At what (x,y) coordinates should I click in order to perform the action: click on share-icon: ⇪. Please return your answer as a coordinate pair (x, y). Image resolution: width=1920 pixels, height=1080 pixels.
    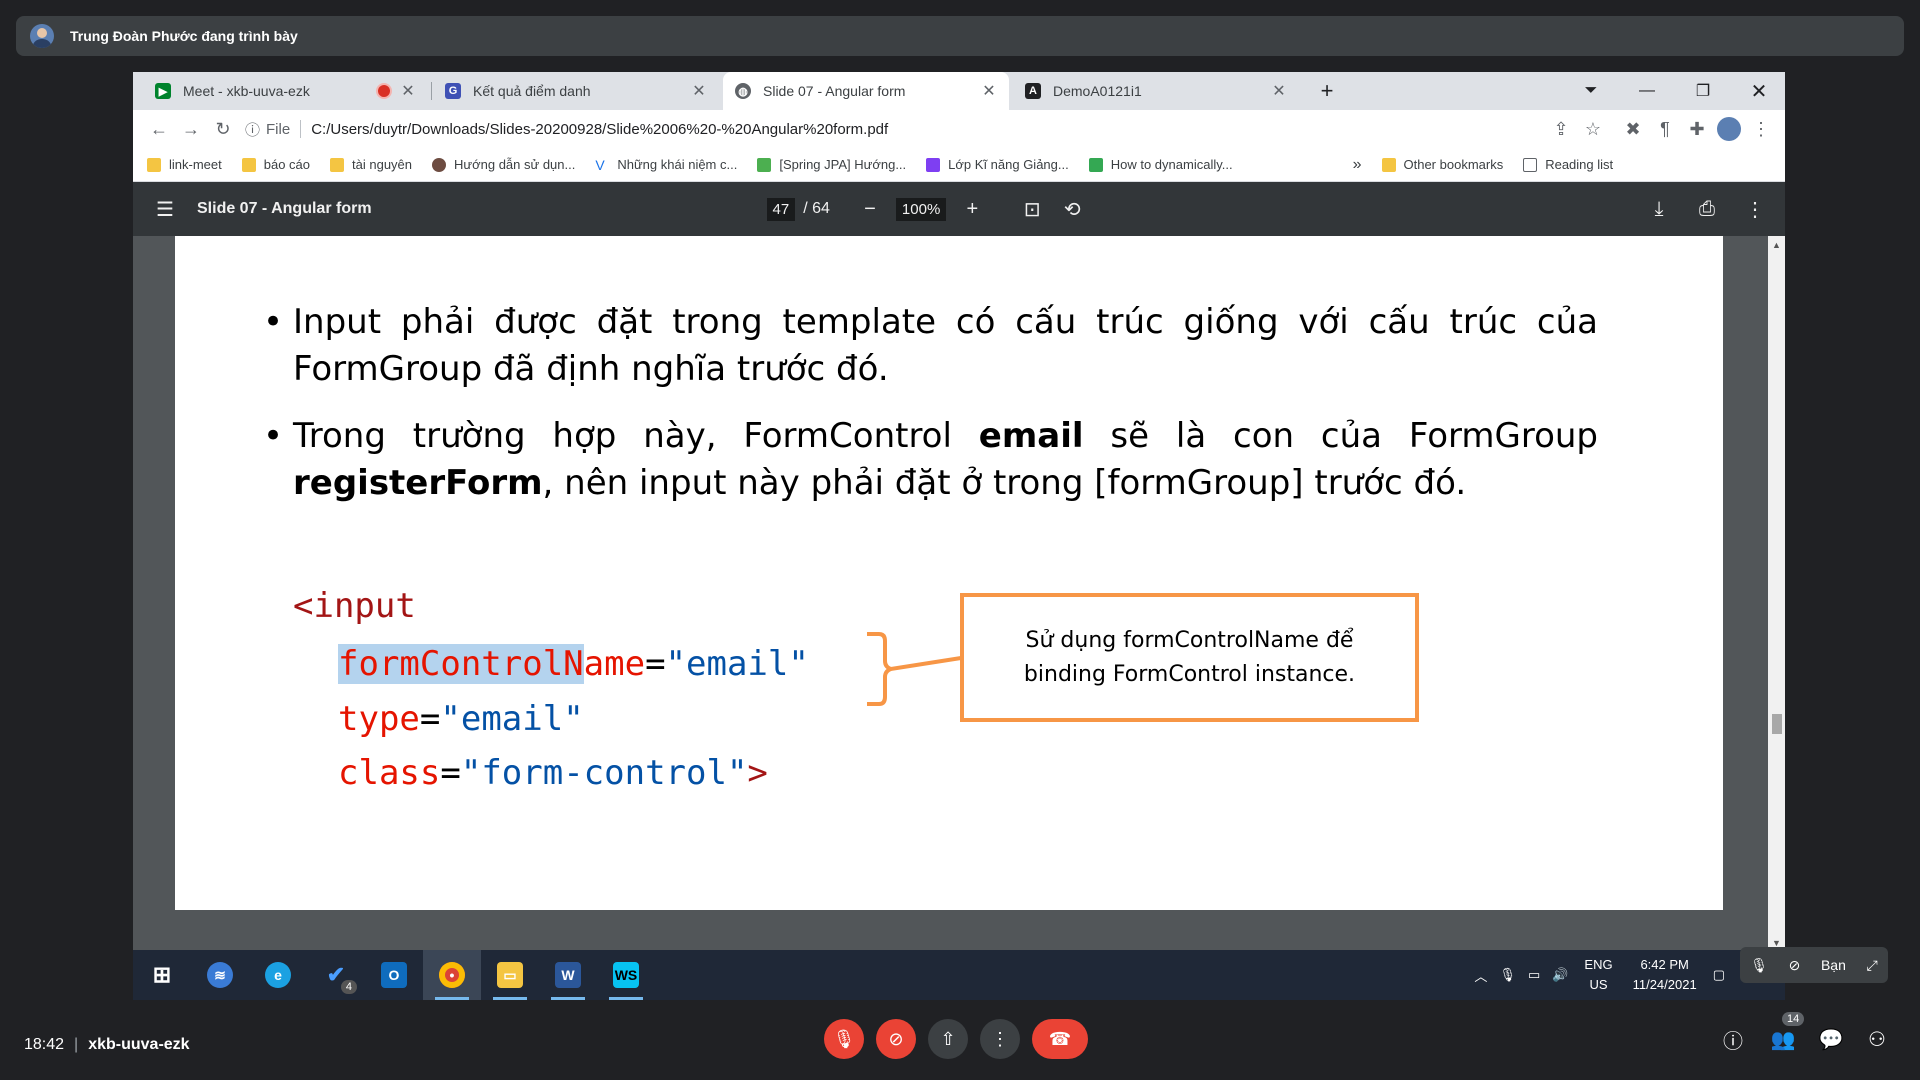
    Looking at the image, I should click on (1561, 129).